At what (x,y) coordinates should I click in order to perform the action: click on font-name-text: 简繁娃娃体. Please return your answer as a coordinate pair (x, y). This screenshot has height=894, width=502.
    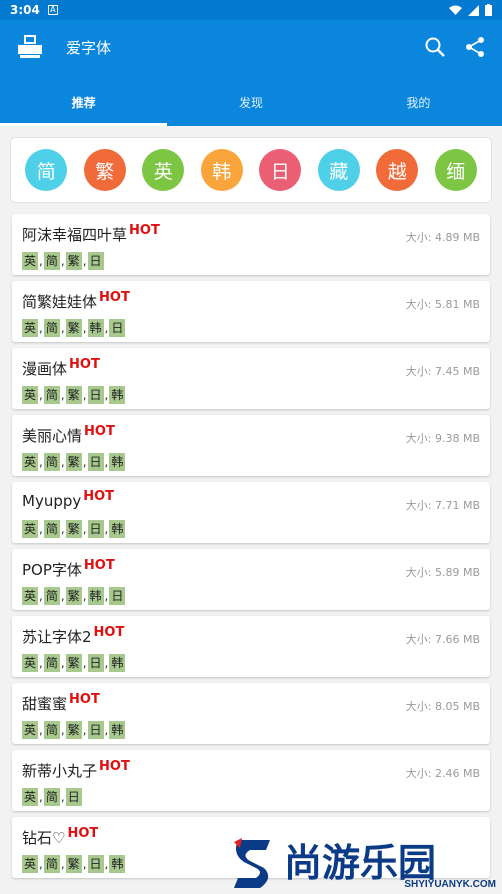
    Looking at the image, I should click on (60, 302).